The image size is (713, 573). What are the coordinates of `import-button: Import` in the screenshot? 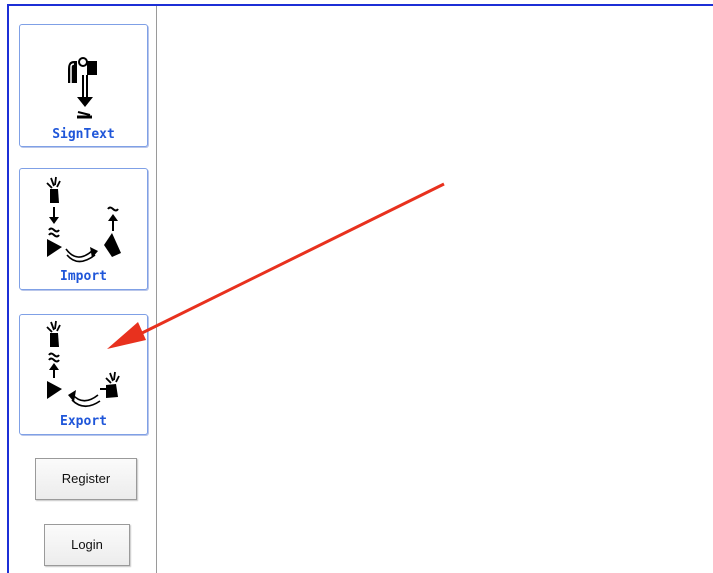 It's located at (83, 229).